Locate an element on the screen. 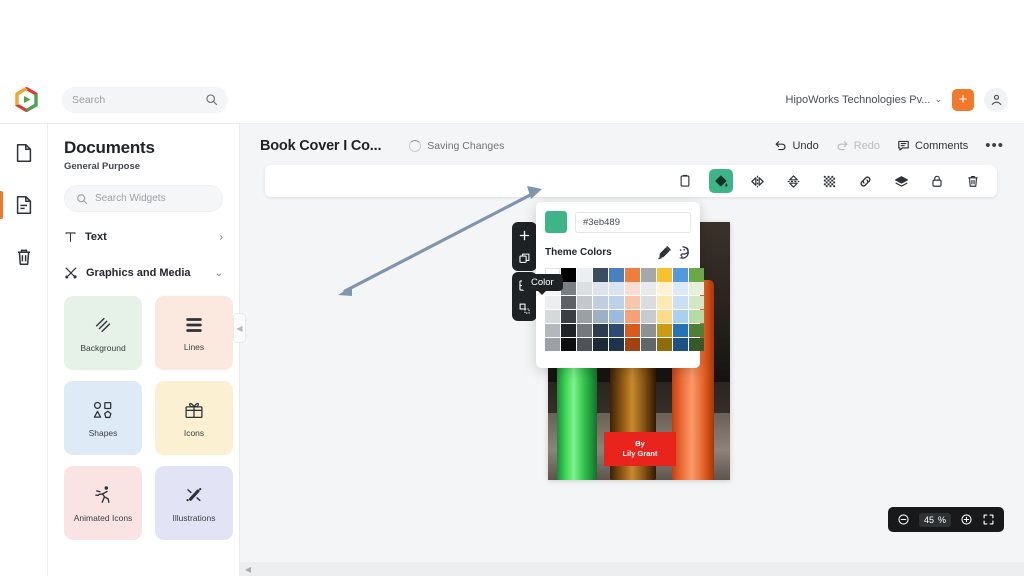  transparency-button is located at coordinates (829, 181).